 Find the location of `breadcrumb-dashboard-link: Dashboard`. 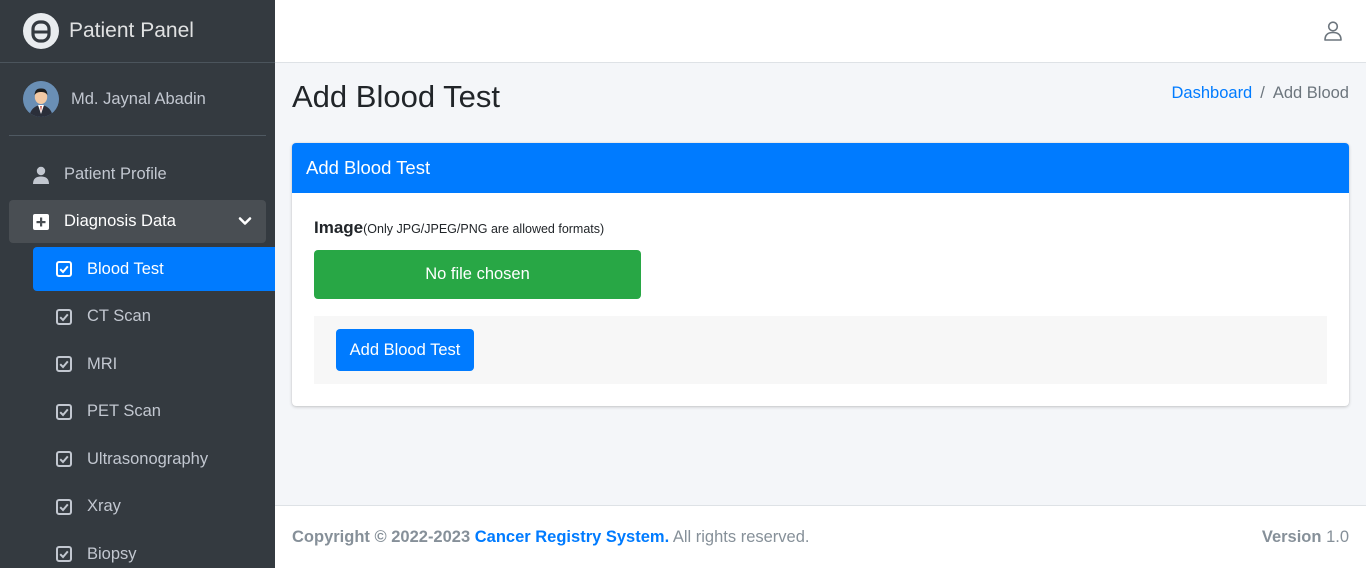

breadcrumb-dashboard-link: Dashboard is located at coordinates (1212, 93).